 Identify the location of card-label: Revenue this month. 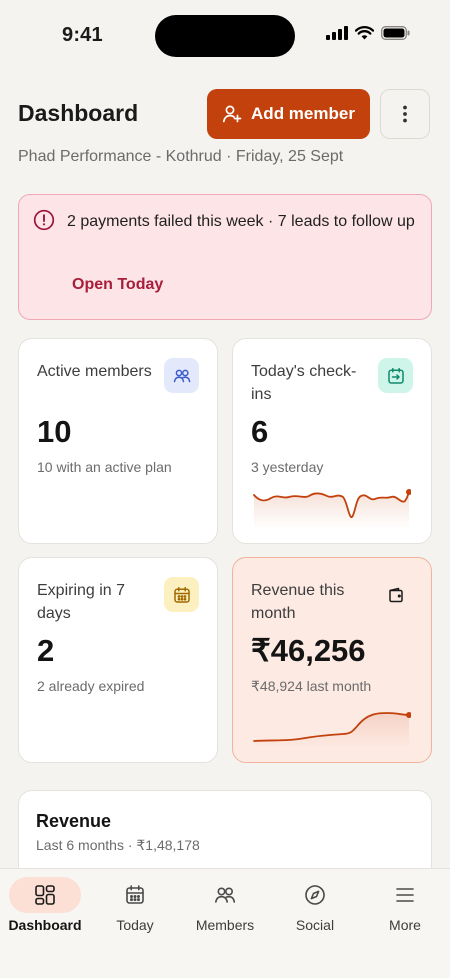
(298, 602).